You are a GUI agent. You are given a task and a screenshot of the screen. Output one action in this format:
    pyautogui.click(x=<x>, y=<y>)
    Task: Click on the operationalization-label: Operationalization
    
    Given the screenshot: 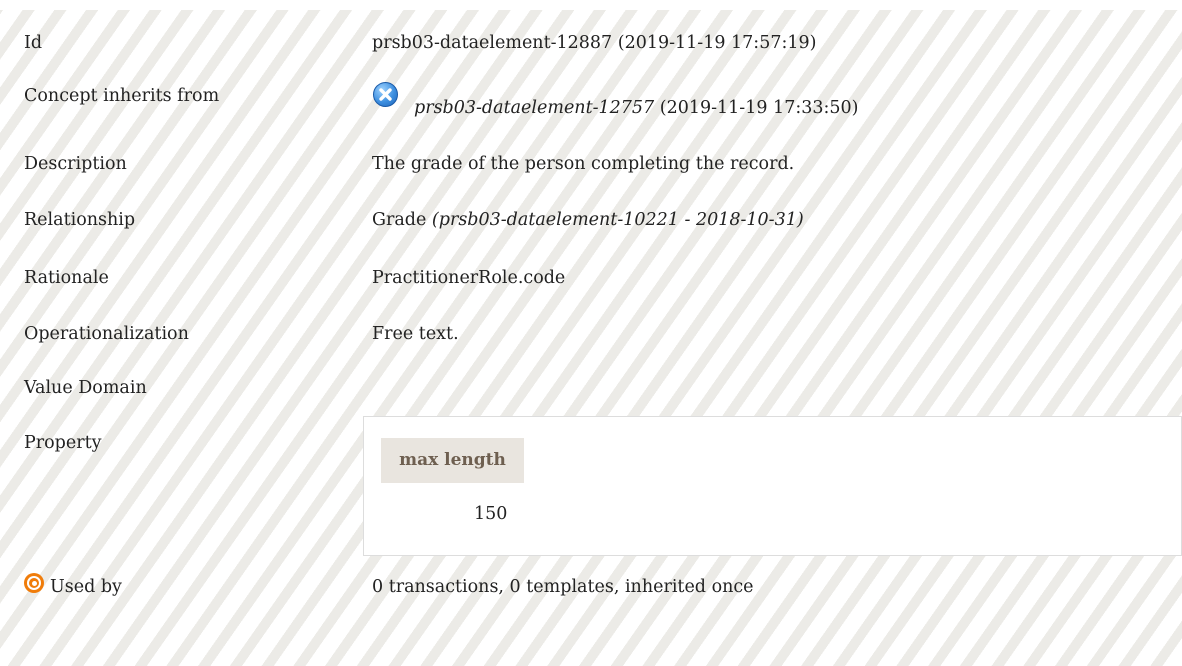 What is the action you would take?
    pyautogui.click(x=106, y=334)
    